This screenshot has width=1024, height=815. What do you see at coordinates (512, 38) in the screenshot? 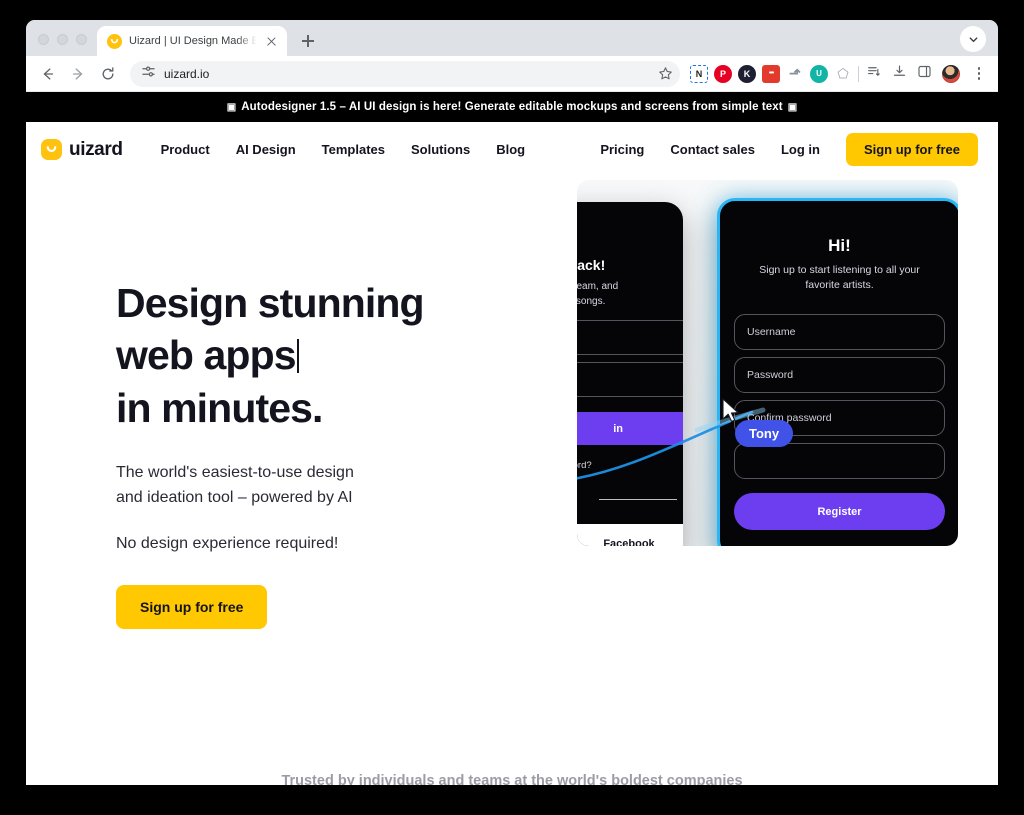
I see `tab-strip: Uizard | UI Design Made Easy` at bounding box center [512, 38].